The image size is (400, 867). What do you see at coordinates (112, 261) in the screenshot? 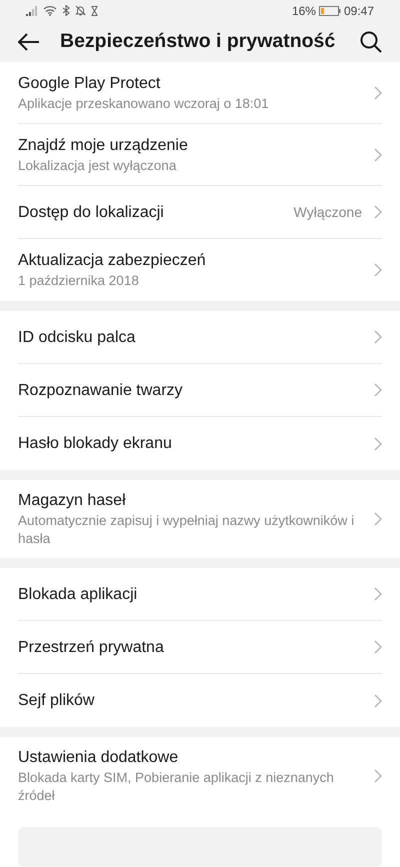
I see `item-title: Aktualizacja zabezpieczeń` at bounding box center [112, 261].